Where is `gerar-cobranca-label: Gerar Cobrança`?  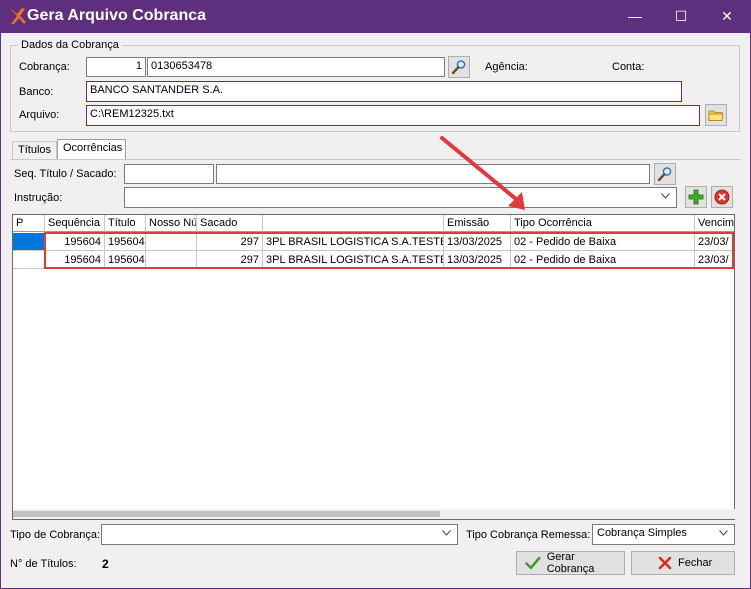 gerar-cobranca-label: Gerar Cobrança is located at coordinates (570, 563).